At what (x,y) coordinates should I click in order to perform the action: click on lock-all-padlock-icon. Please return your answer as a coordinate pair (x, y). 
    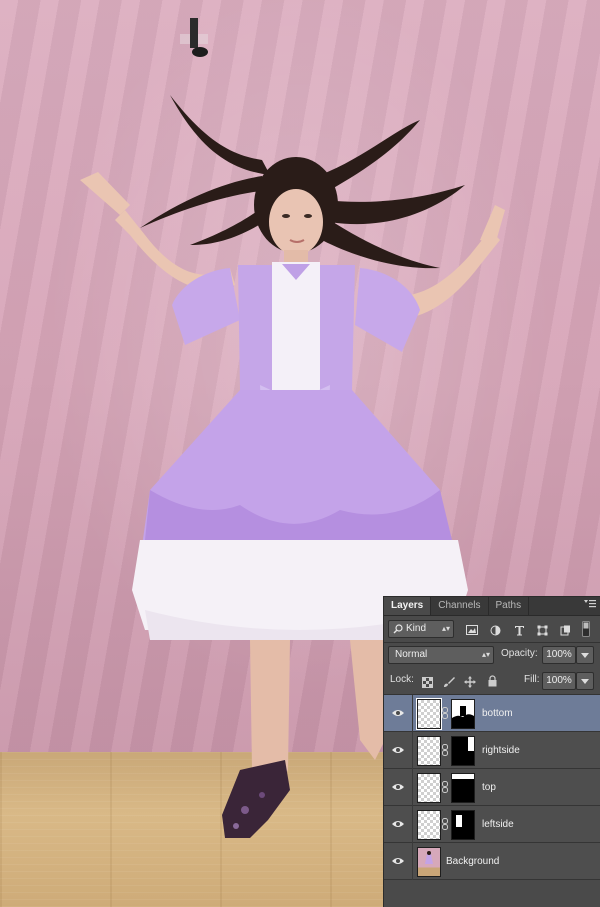
    Looking at the image, I should click on (492, 681).